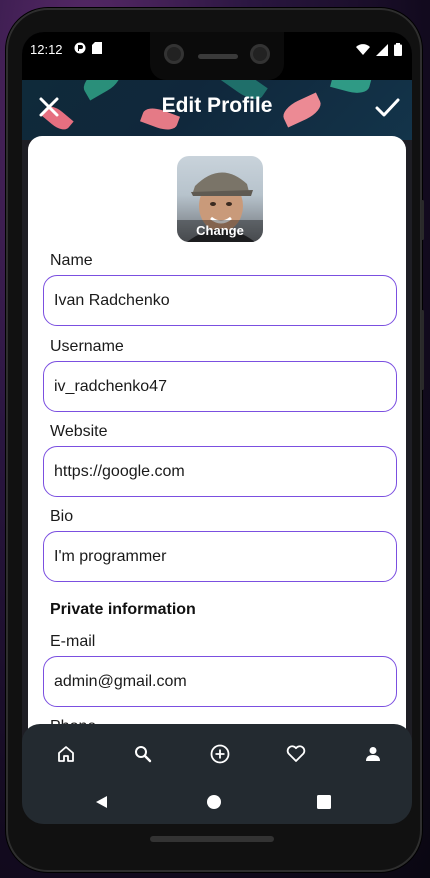  I want to click on avatar-change-button: Change, so click(220, 199).